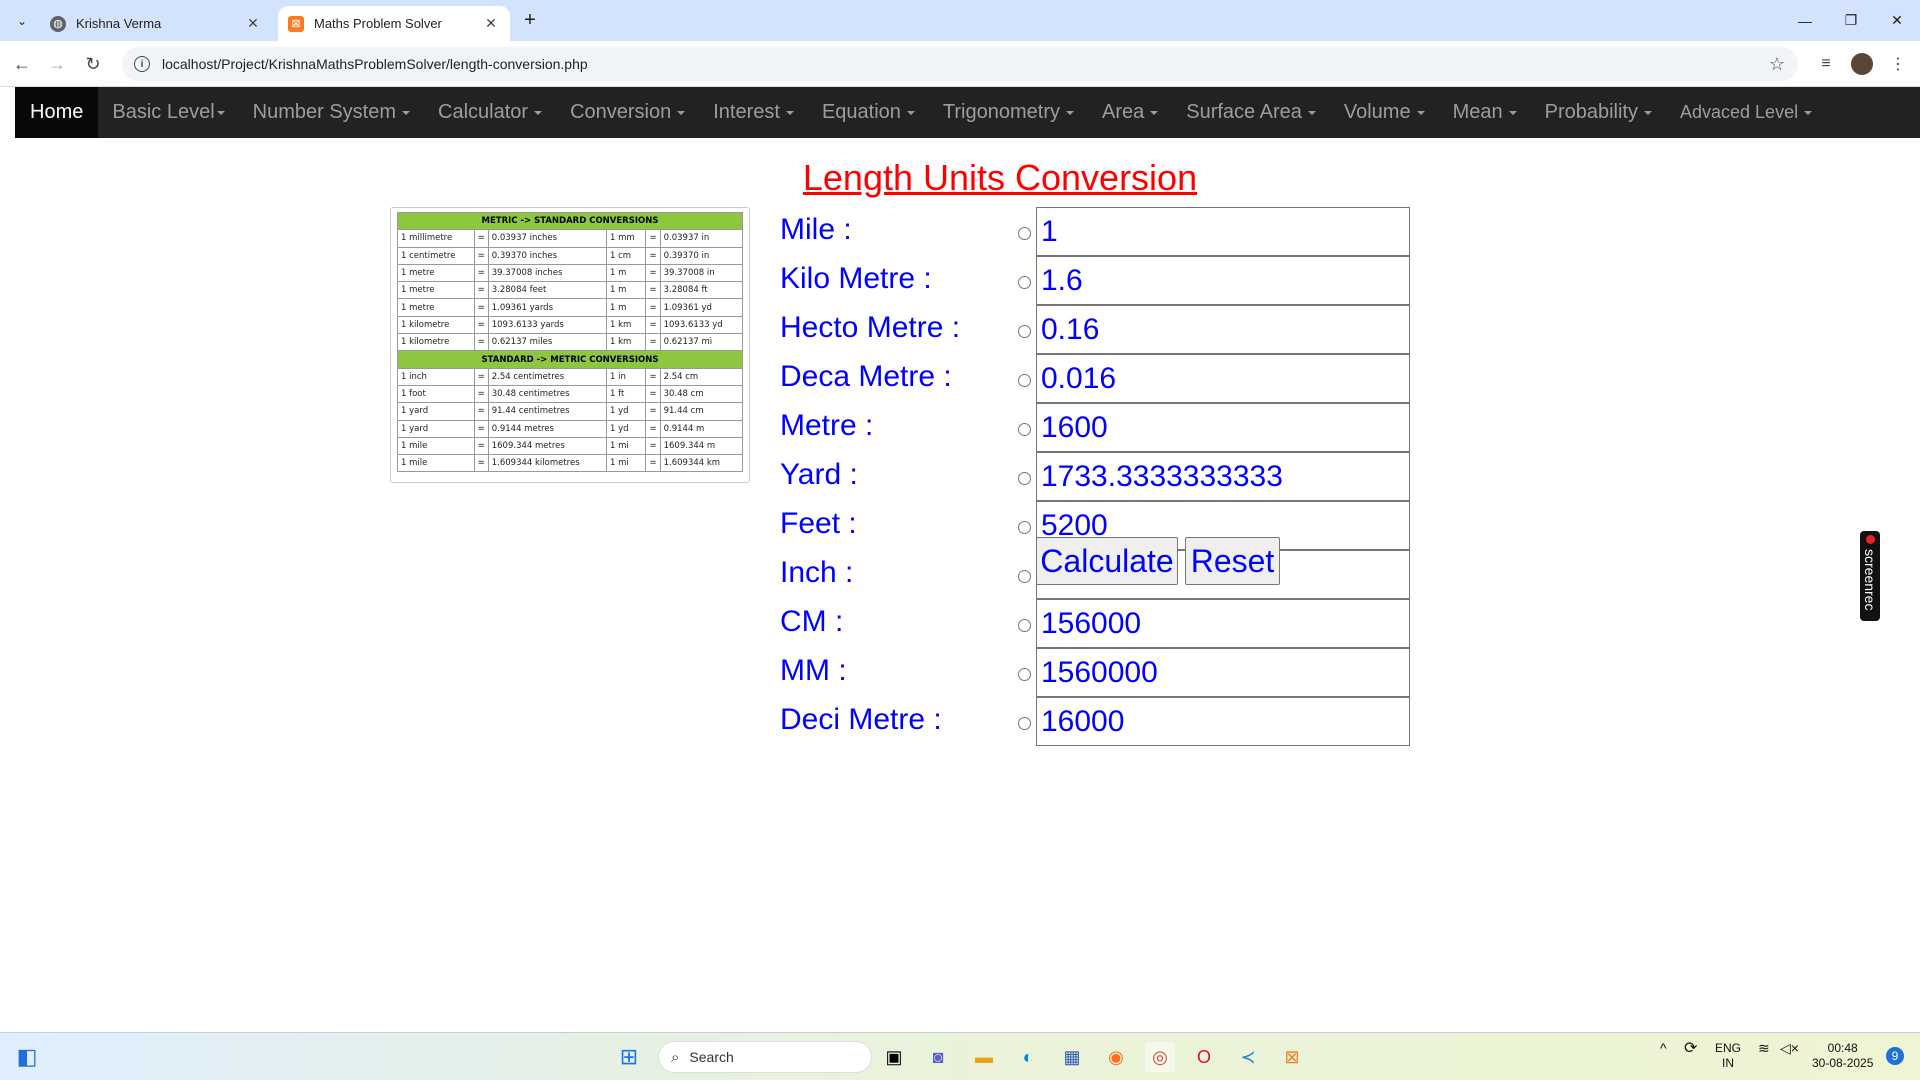 The width and height of the screenshot is (1920, 1080). I want to click on menu-kebab-icon: ⋮, so click(1898, 64).